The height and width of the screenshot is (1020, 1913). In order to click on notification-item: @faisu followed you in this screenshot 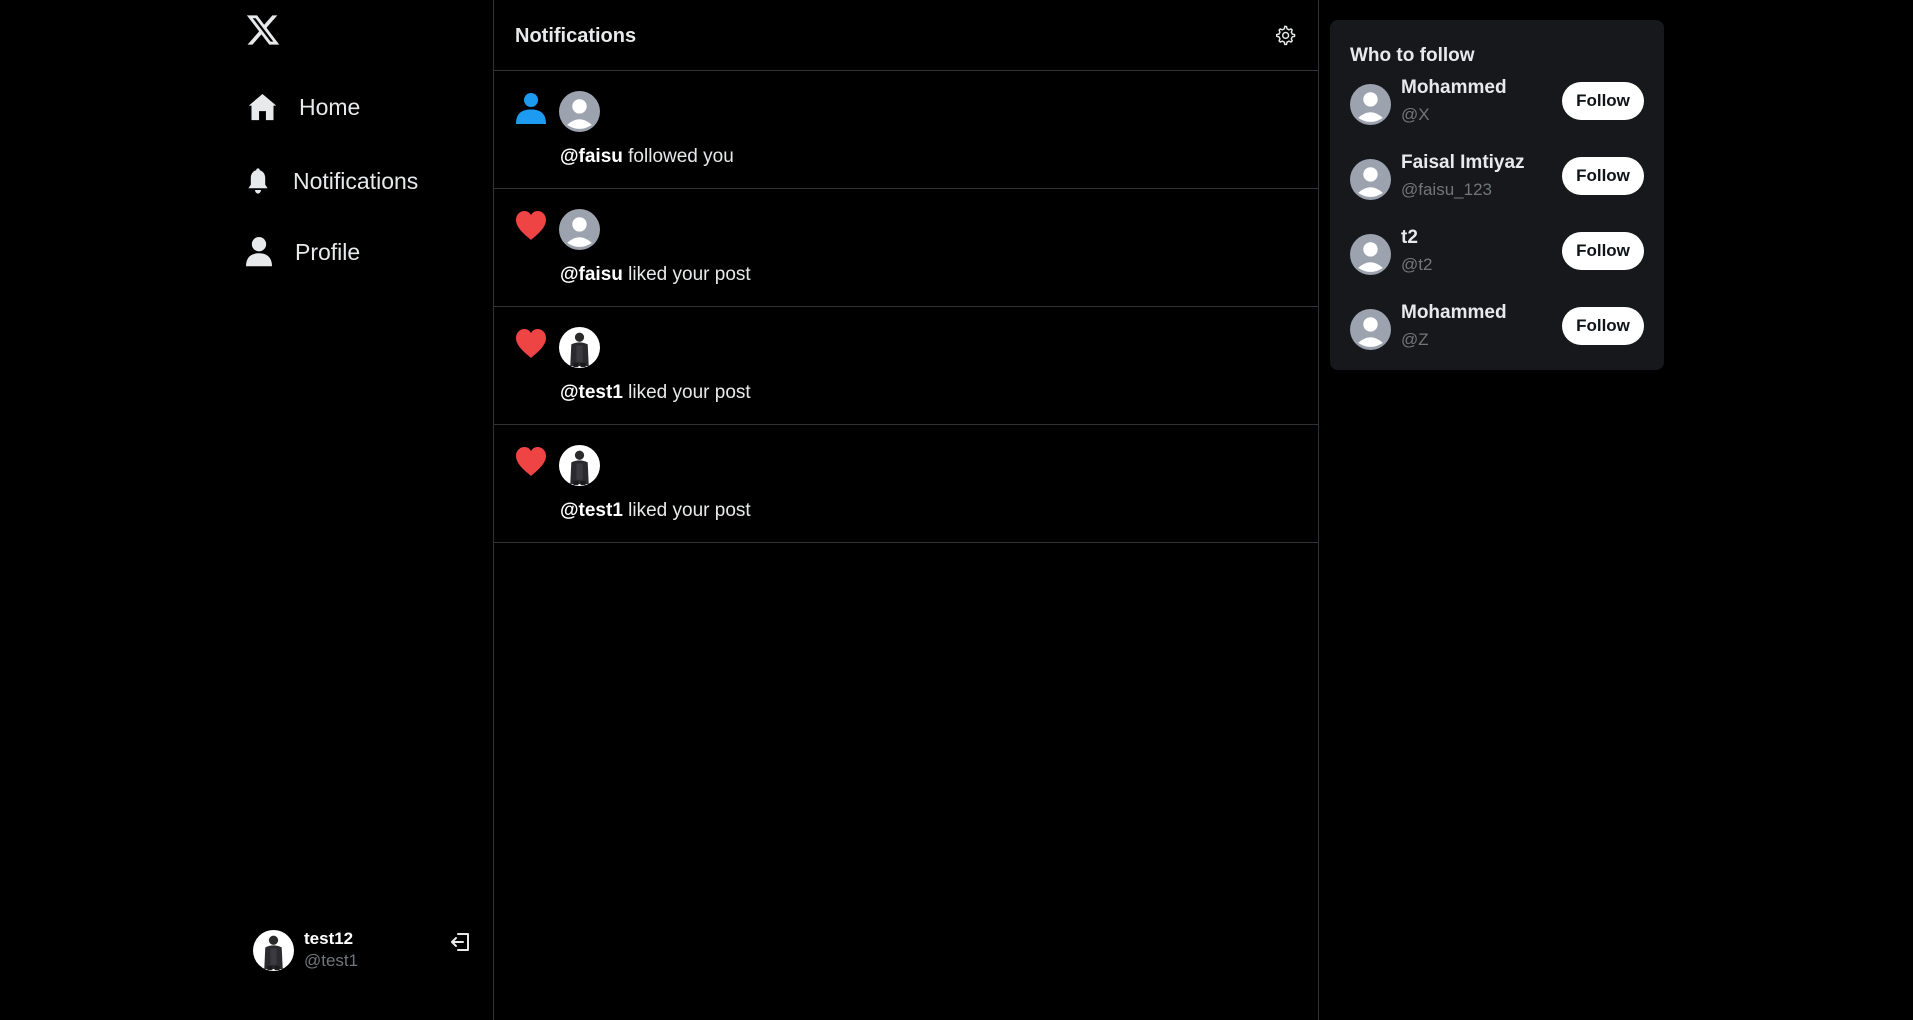, I will do `click(906, 130)`.